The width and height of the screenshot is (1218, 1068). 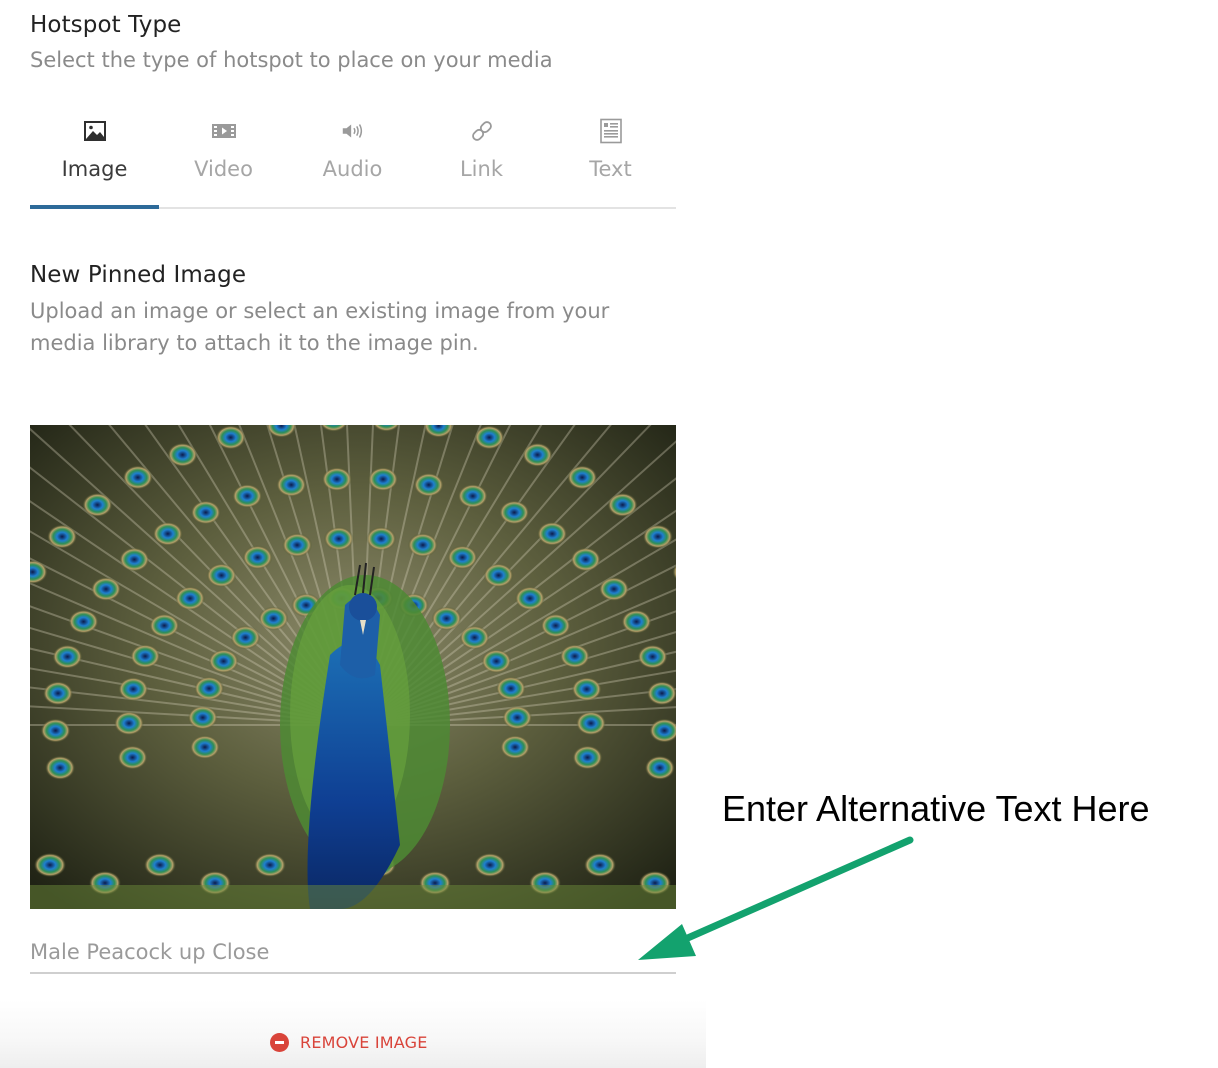 What do you see at coordinates (352, 169) in the screenshot?
I see `tab-audio-label: Audio` at bounding box center [352, 169].